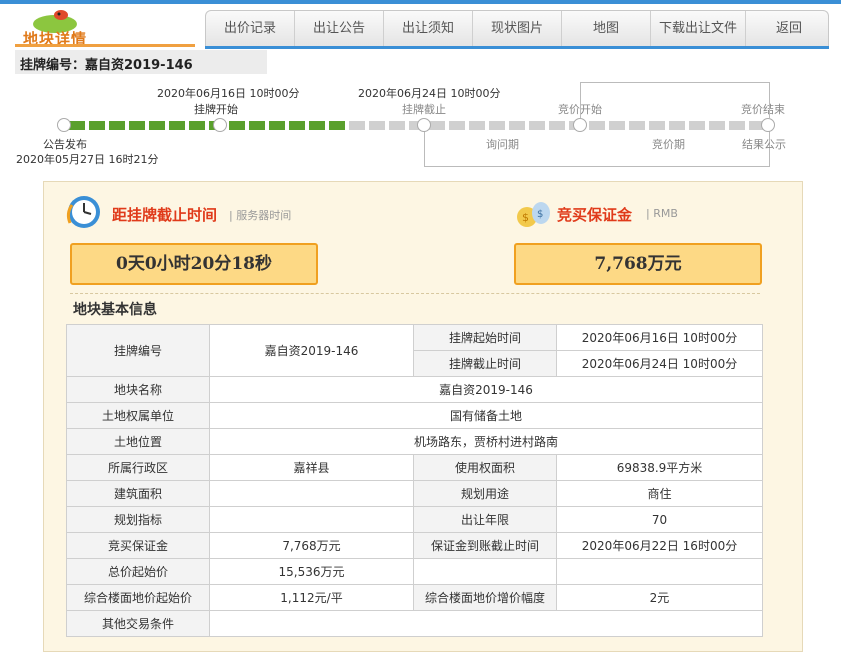 This screenshot has width=841, height=652. What do you see at coordinates (533, 214) in the screenshot?
I see `money-bags-icon: $ $` at bounding box center [533, 214].